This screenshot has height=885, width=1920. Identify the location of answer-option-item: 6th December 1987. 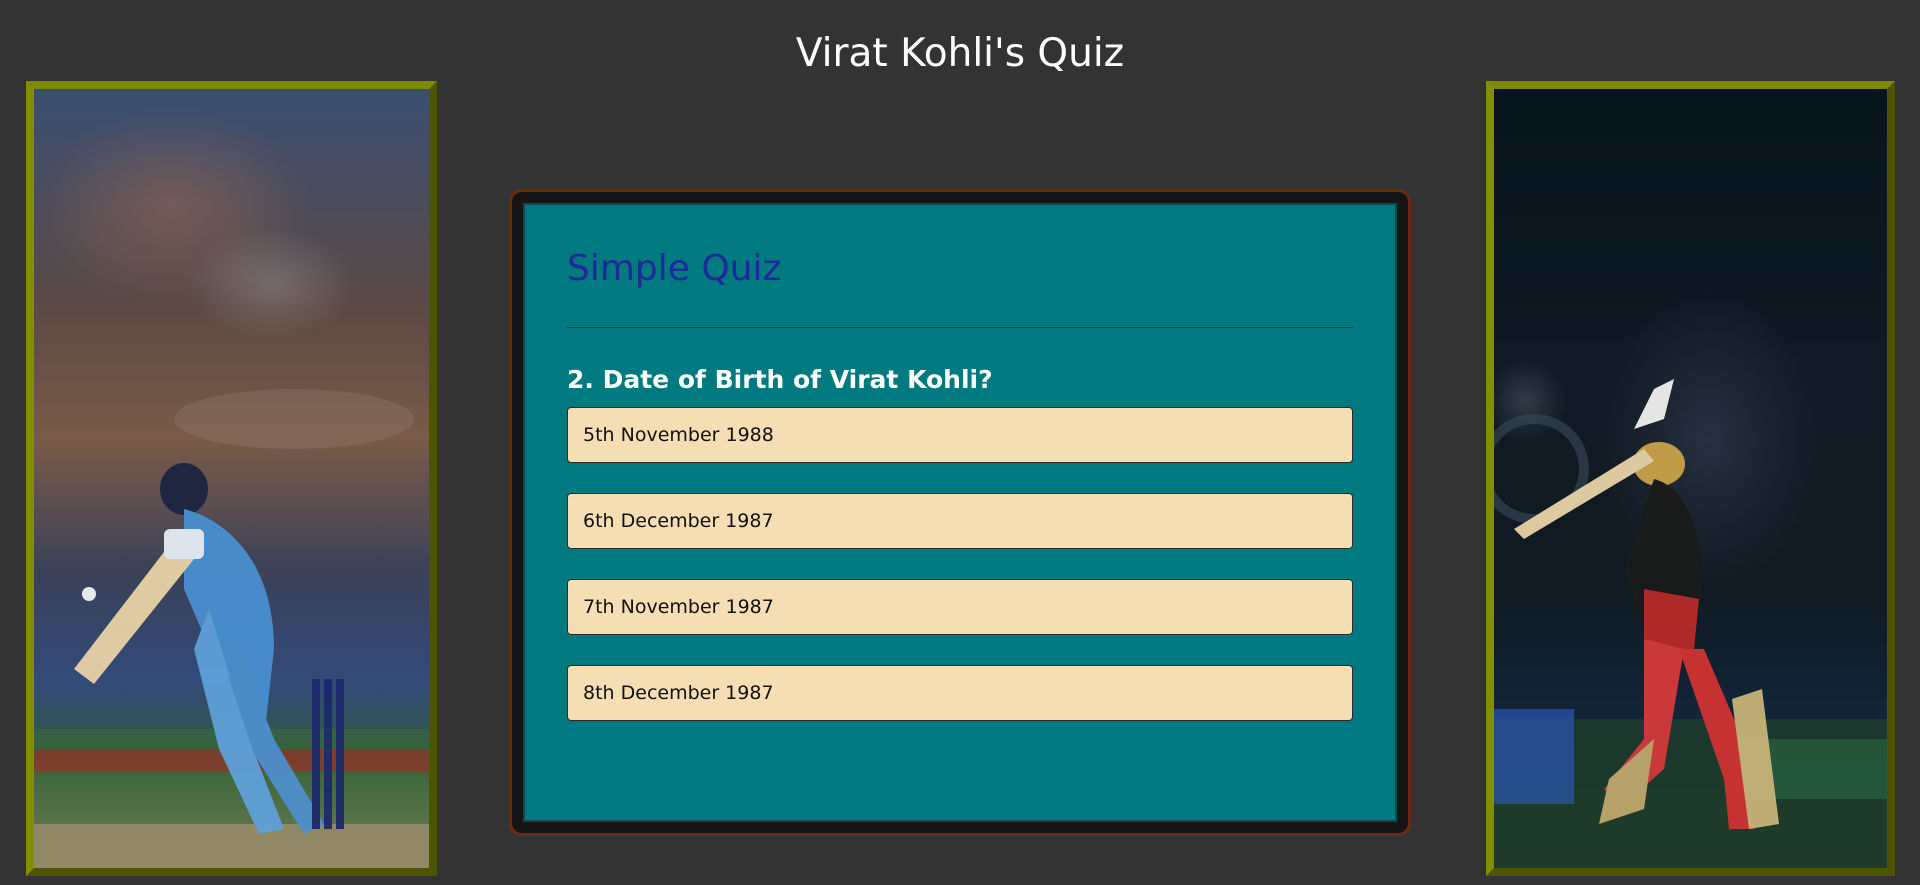
(960, 521).